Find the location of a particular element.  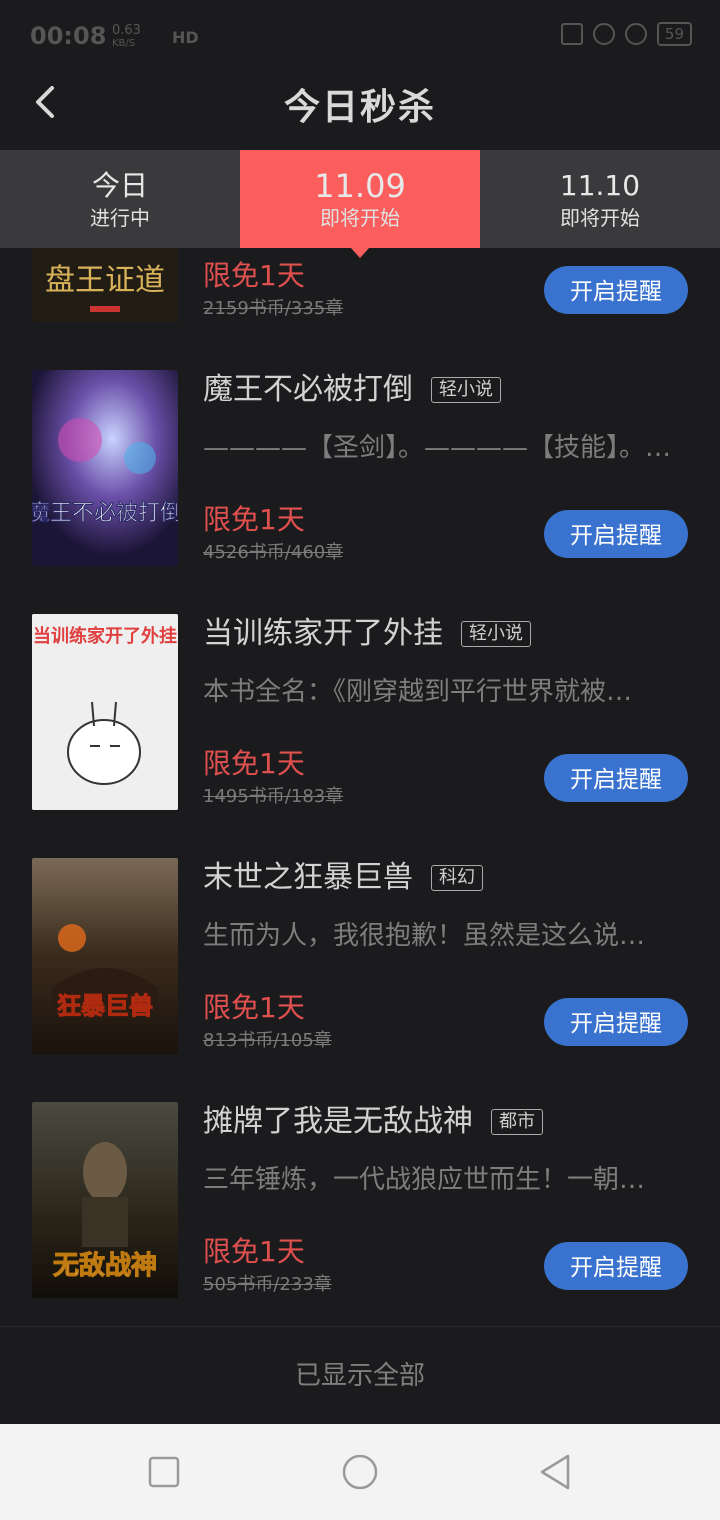

tab-1110: 11.10 即将开始 is located at coordinates (600, 199).